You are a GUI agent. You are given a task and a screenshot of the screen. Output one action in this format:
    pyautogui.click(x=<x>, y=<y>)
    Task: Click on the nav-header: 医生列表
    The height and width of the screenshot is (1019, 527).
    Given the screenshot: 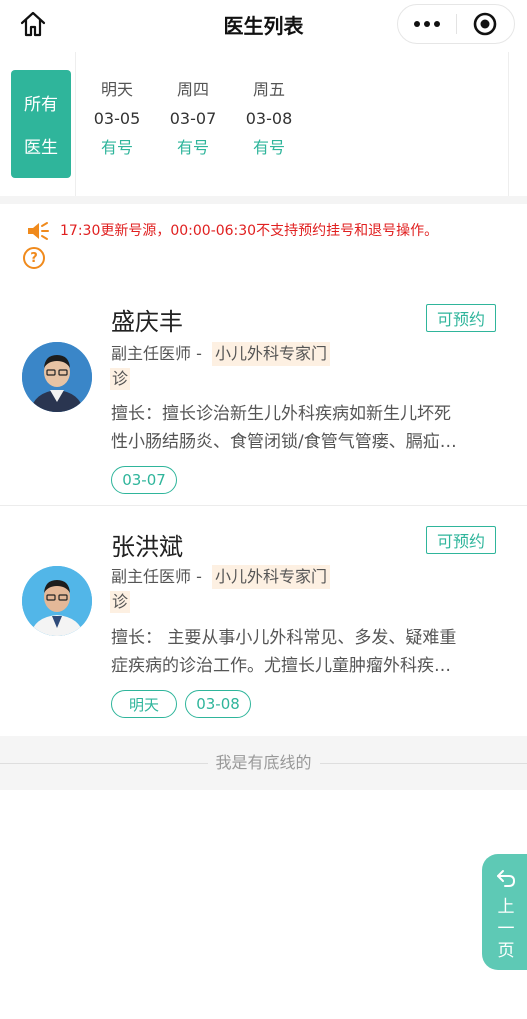 What is the action you would take?
    pyautogui.click(x=263, y=23)
    